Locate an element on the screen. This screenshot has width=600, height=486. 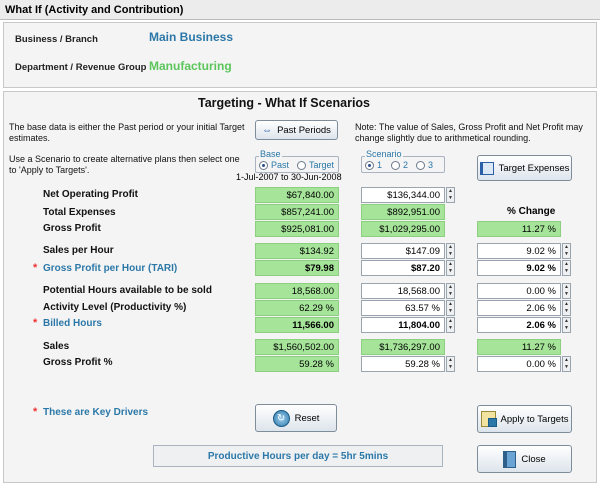
business-label: Business / Branch is located at coordinates (56, 39).